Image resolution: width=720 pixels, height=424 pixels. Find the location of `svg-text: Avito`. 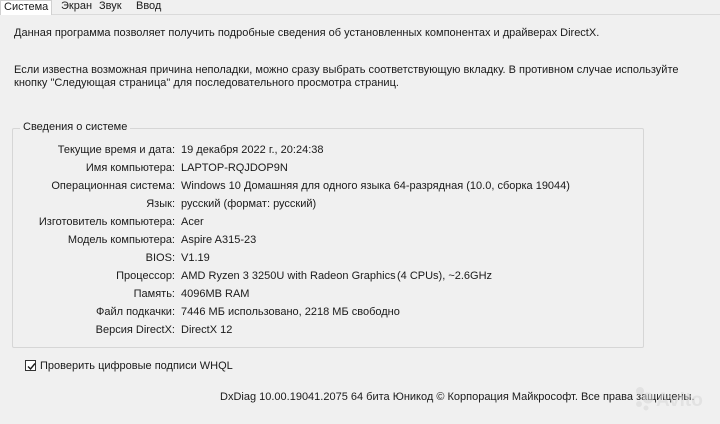

svg-text: Avito is located at coordinates (679, 400).